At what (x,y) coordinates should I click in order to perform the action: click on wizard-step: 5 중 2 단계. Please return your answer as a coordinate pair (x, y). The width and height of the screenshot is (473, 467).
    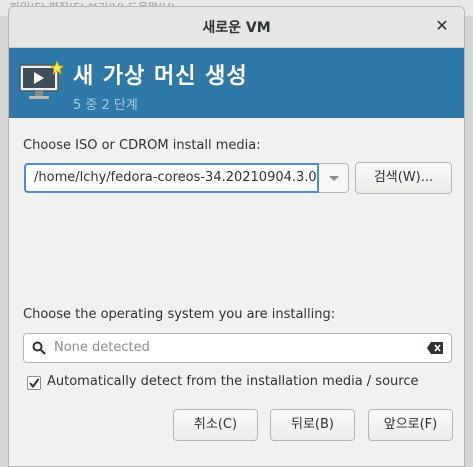
    Looking at the image, I should click on (105, 105).